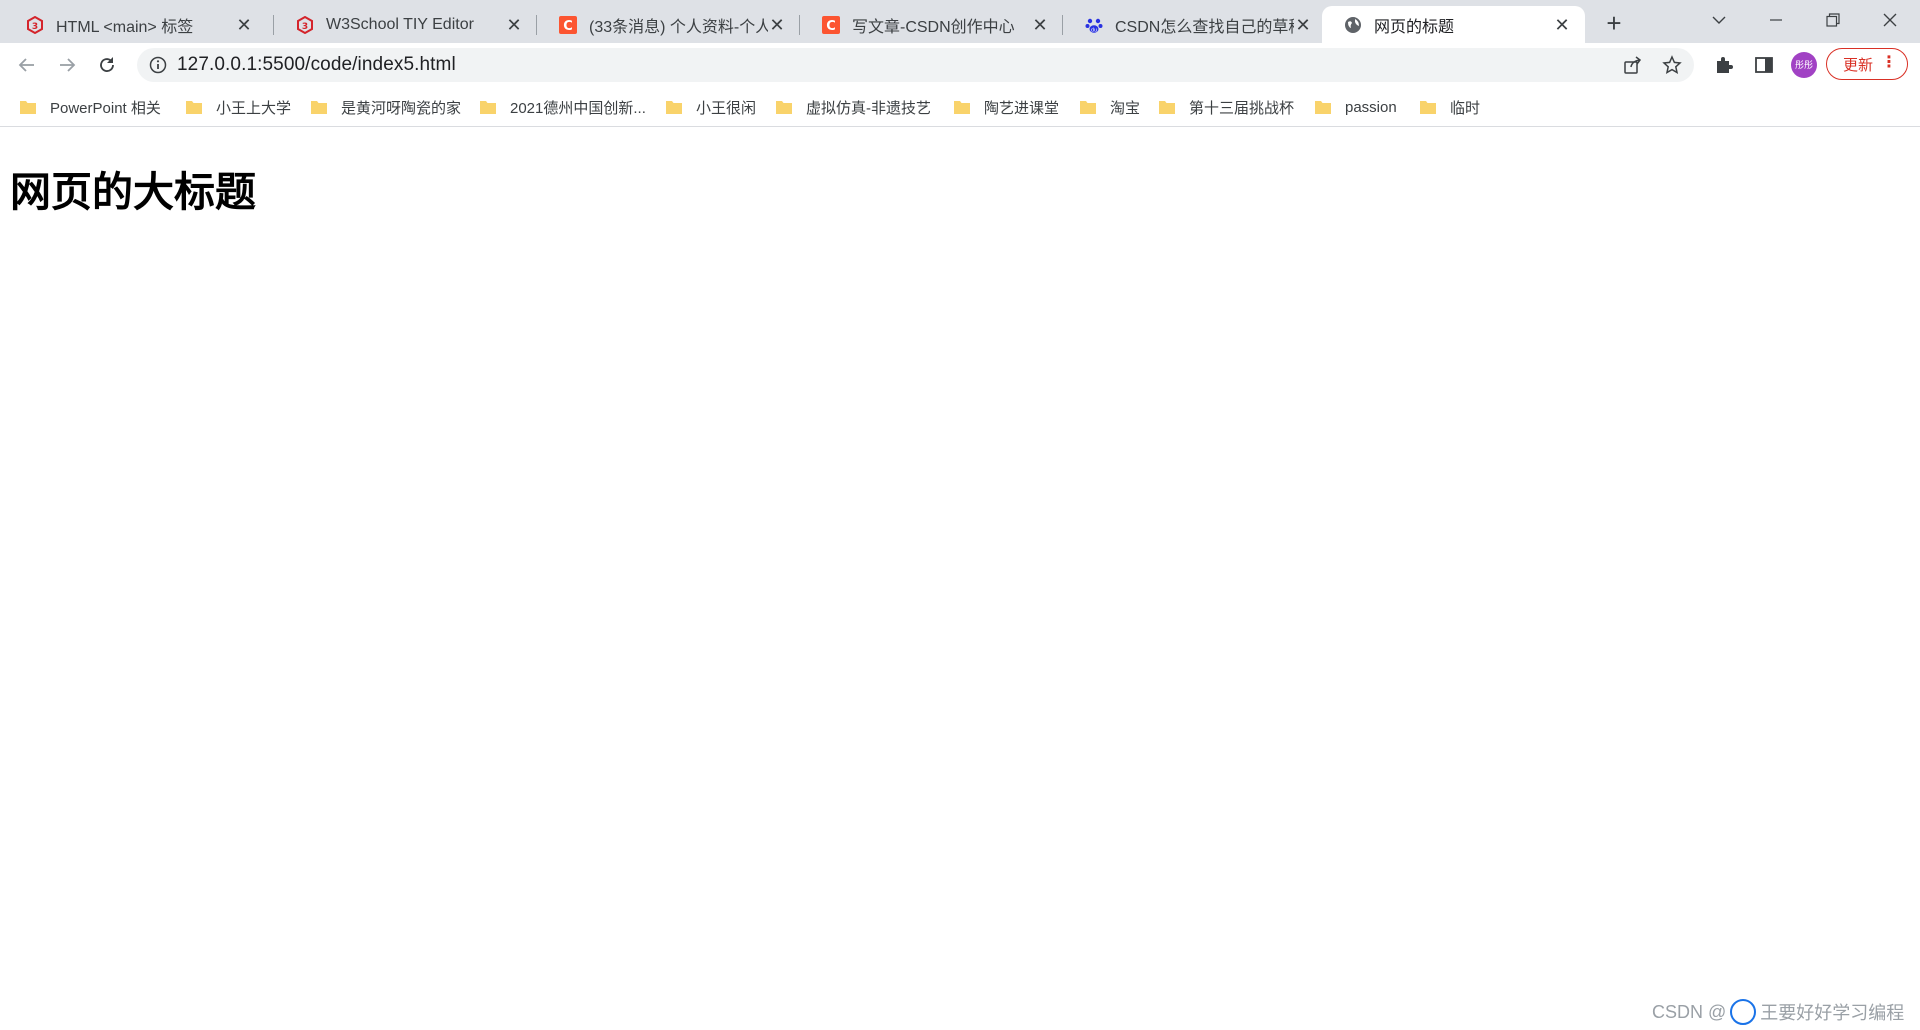  I want to click on reload-button, so click(107, 65).